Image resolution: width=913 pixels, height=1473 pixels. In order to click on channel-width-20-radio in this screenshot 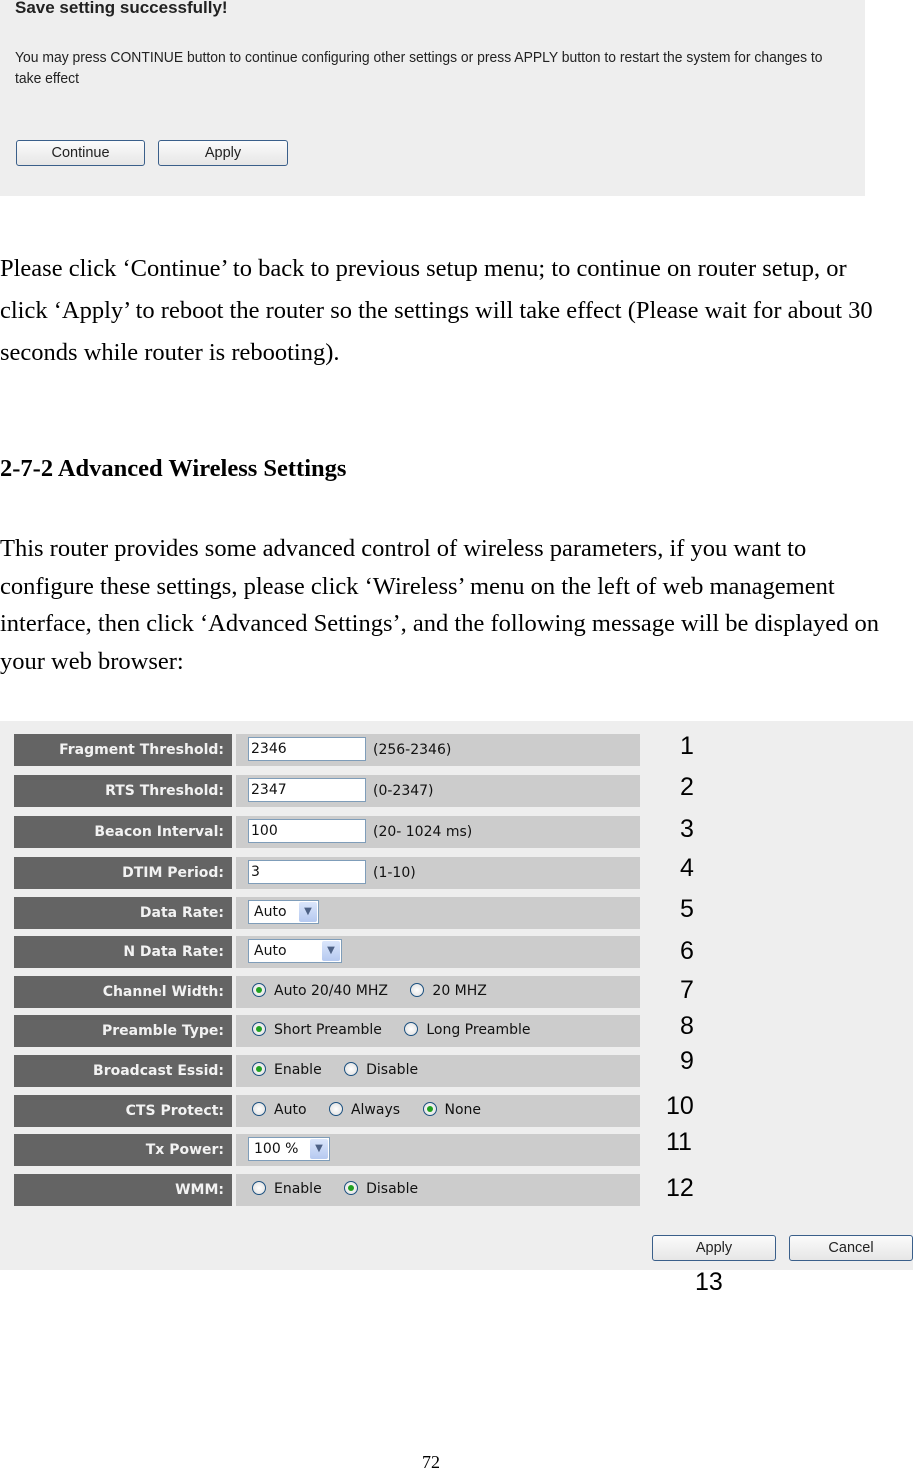, I will do `click(417, 990)`.